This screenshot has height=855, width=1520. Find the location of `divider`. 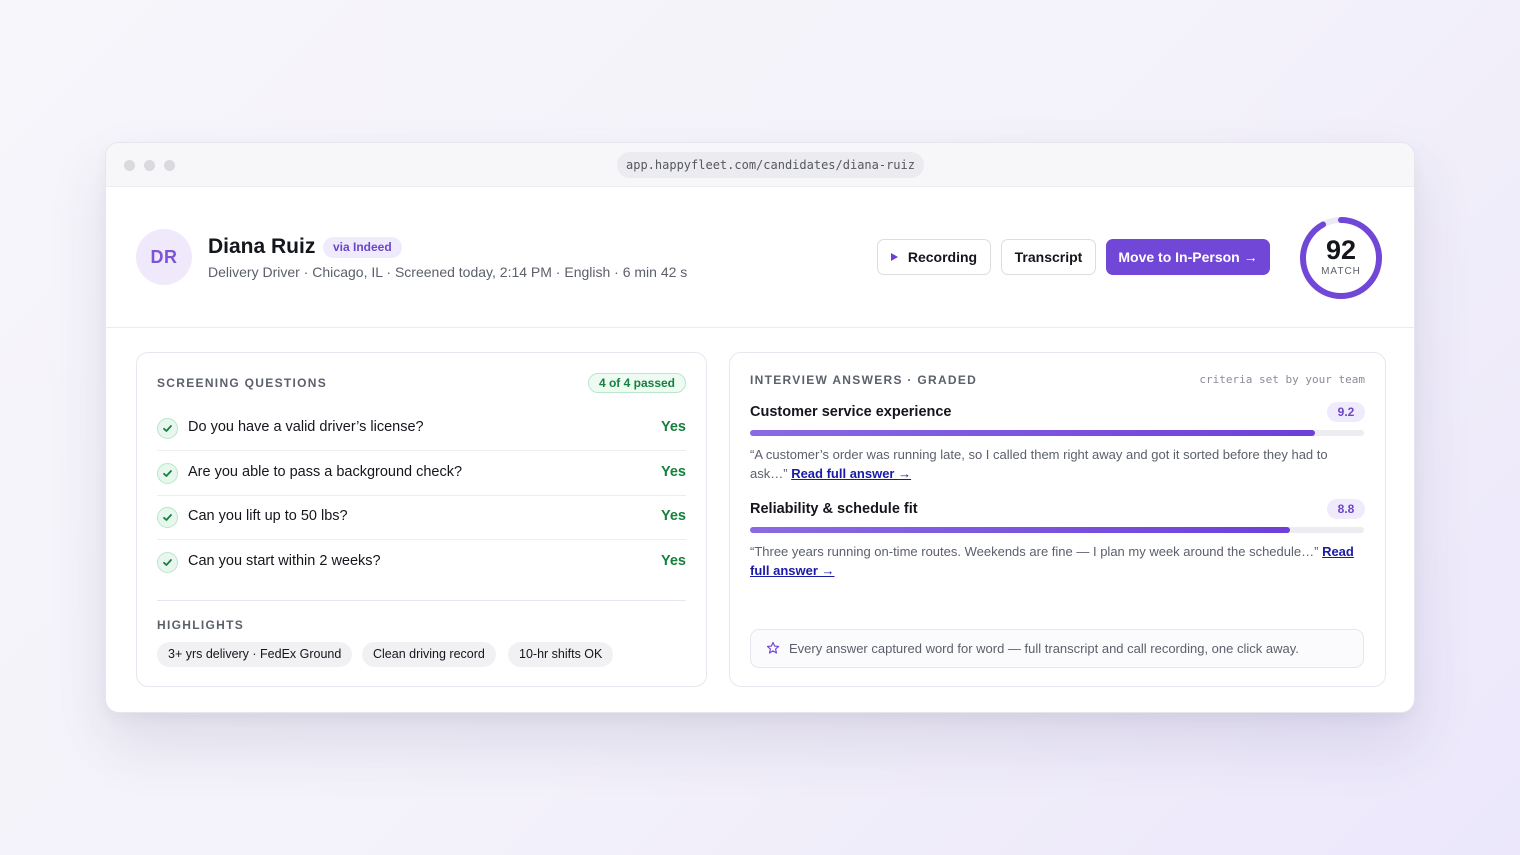

divider is located at coordinates (421, 600).